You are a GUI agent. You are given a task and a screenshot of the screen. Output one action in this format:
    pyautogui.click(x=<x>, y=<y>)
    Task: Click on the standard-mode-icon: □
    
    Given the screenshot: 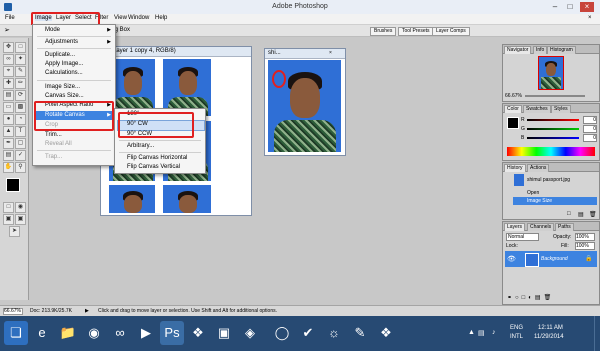 What is the action you would take?
    pyautogui.click(x=8, y=207)
    